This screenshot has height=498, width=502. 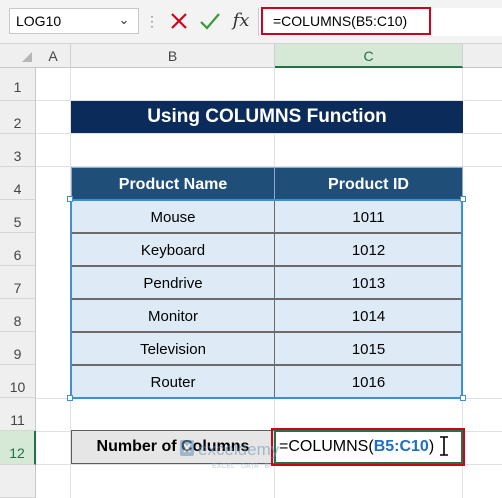 What do you see at coordinates (18, 117) in the screenshot?
I see `row-header-2: 2` at bounding box center [18, 117].